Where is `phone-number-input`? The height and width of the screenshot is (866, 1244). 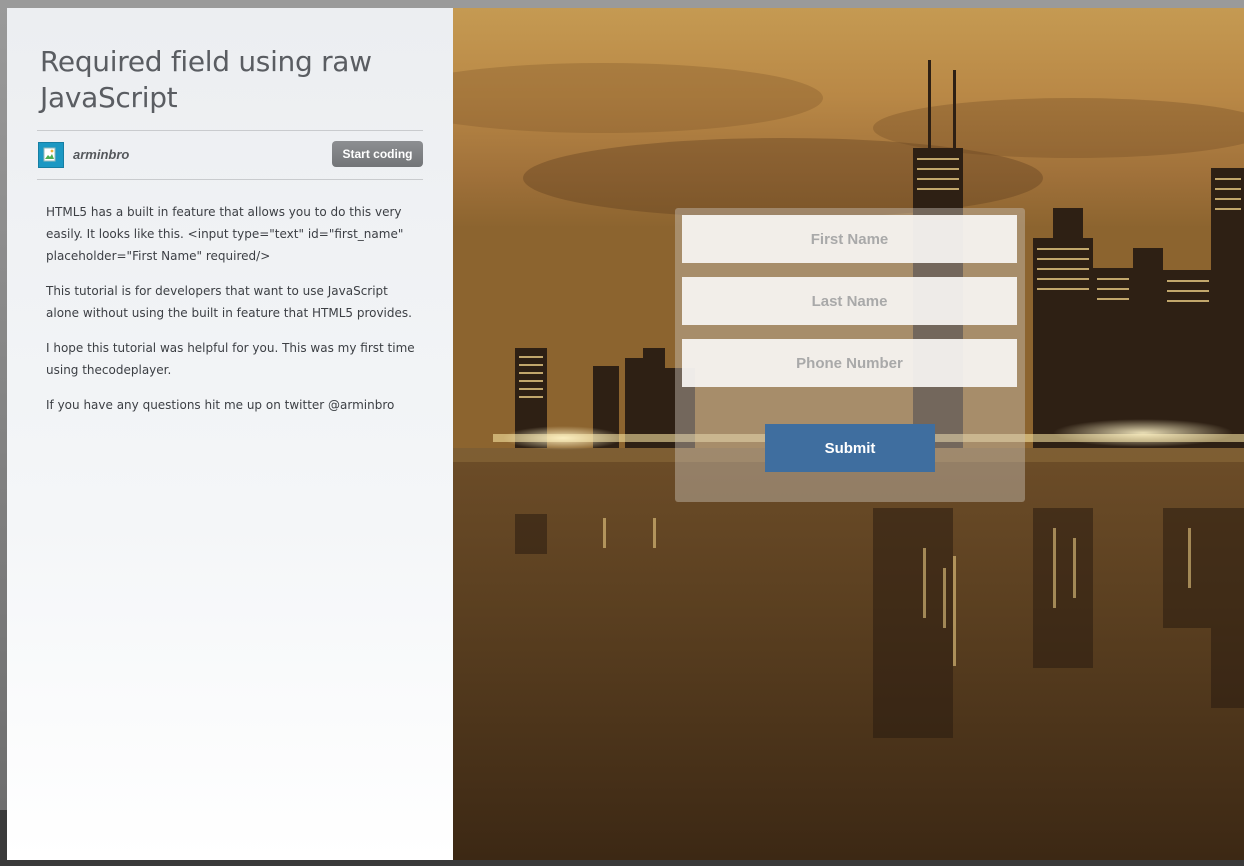 phone-number-input is located at coordinates (849, 363).